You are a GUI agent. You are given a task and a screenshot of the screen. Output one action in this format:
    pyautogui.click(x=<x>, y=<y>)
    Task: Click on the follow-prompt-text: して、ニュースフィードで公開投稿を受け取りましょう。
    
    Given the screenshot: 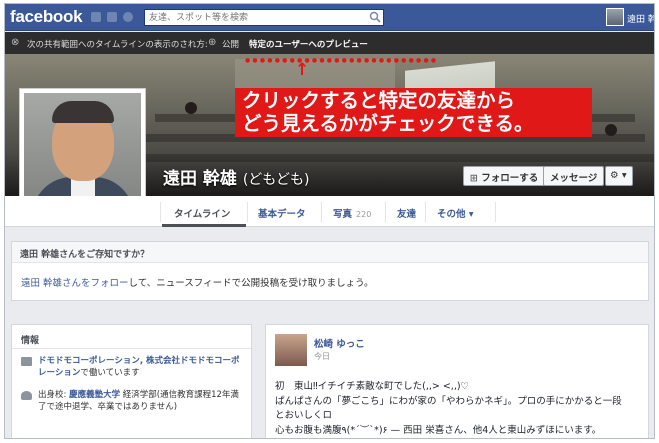 What is the action you would take?
    pyautogui.click(x=251, y=283)
    